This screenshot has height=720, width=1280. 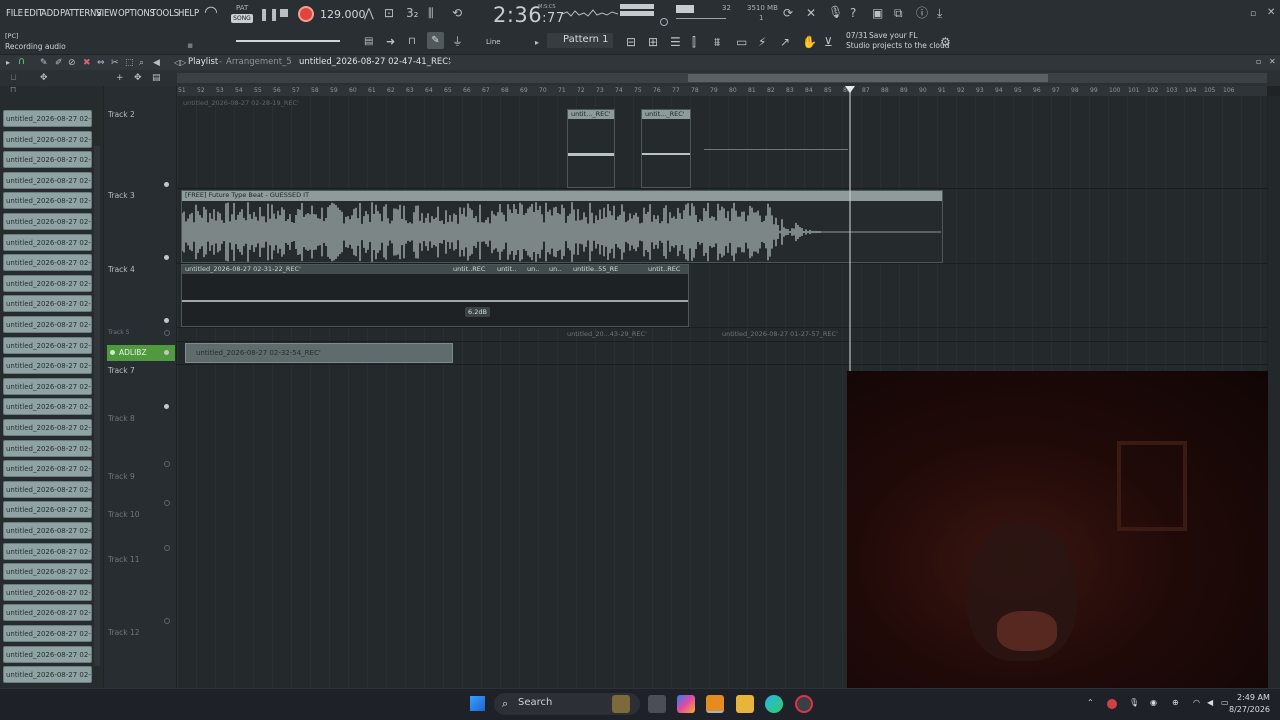 I want to click on edge-icon, so click(x=774, y=704).